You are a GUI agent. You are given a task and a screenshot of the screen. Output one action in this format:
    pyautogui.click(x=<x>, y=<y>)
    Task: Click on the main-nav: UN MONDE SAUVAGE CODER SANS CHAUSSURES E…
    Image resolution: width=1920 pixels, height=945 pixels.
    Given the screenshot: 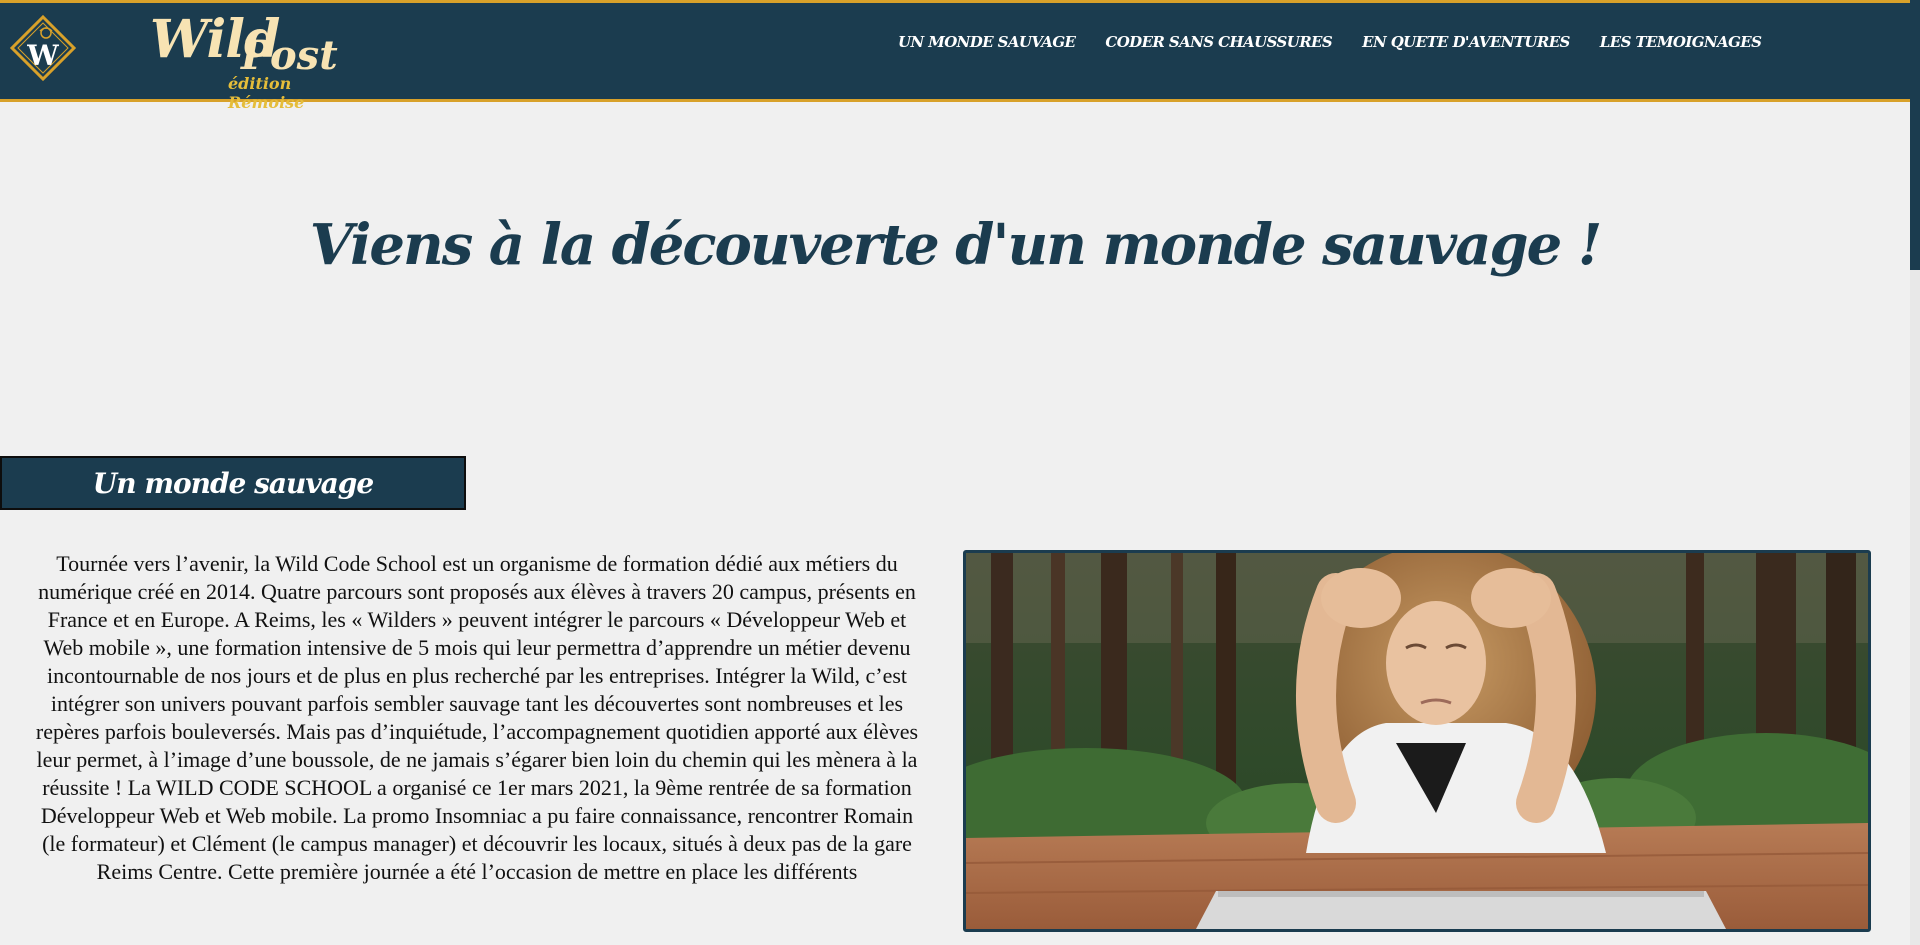 What is the action you would take?
    pyautogui.click(x=1344, y=42)
    